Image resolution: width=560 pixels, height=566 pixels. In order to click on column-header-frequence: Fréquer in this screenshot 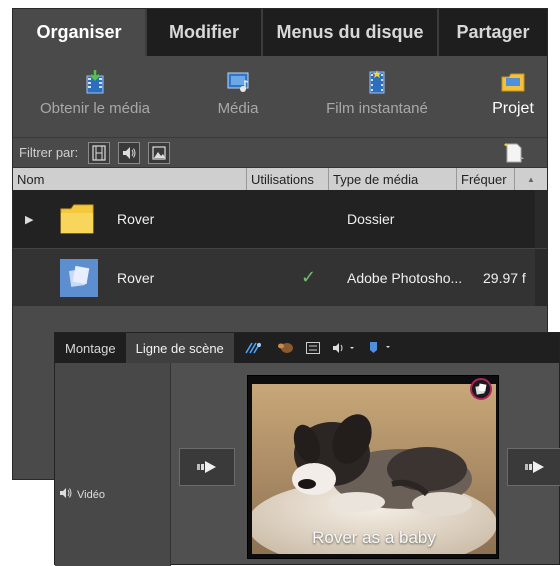, I will do `click(486, 179)`.